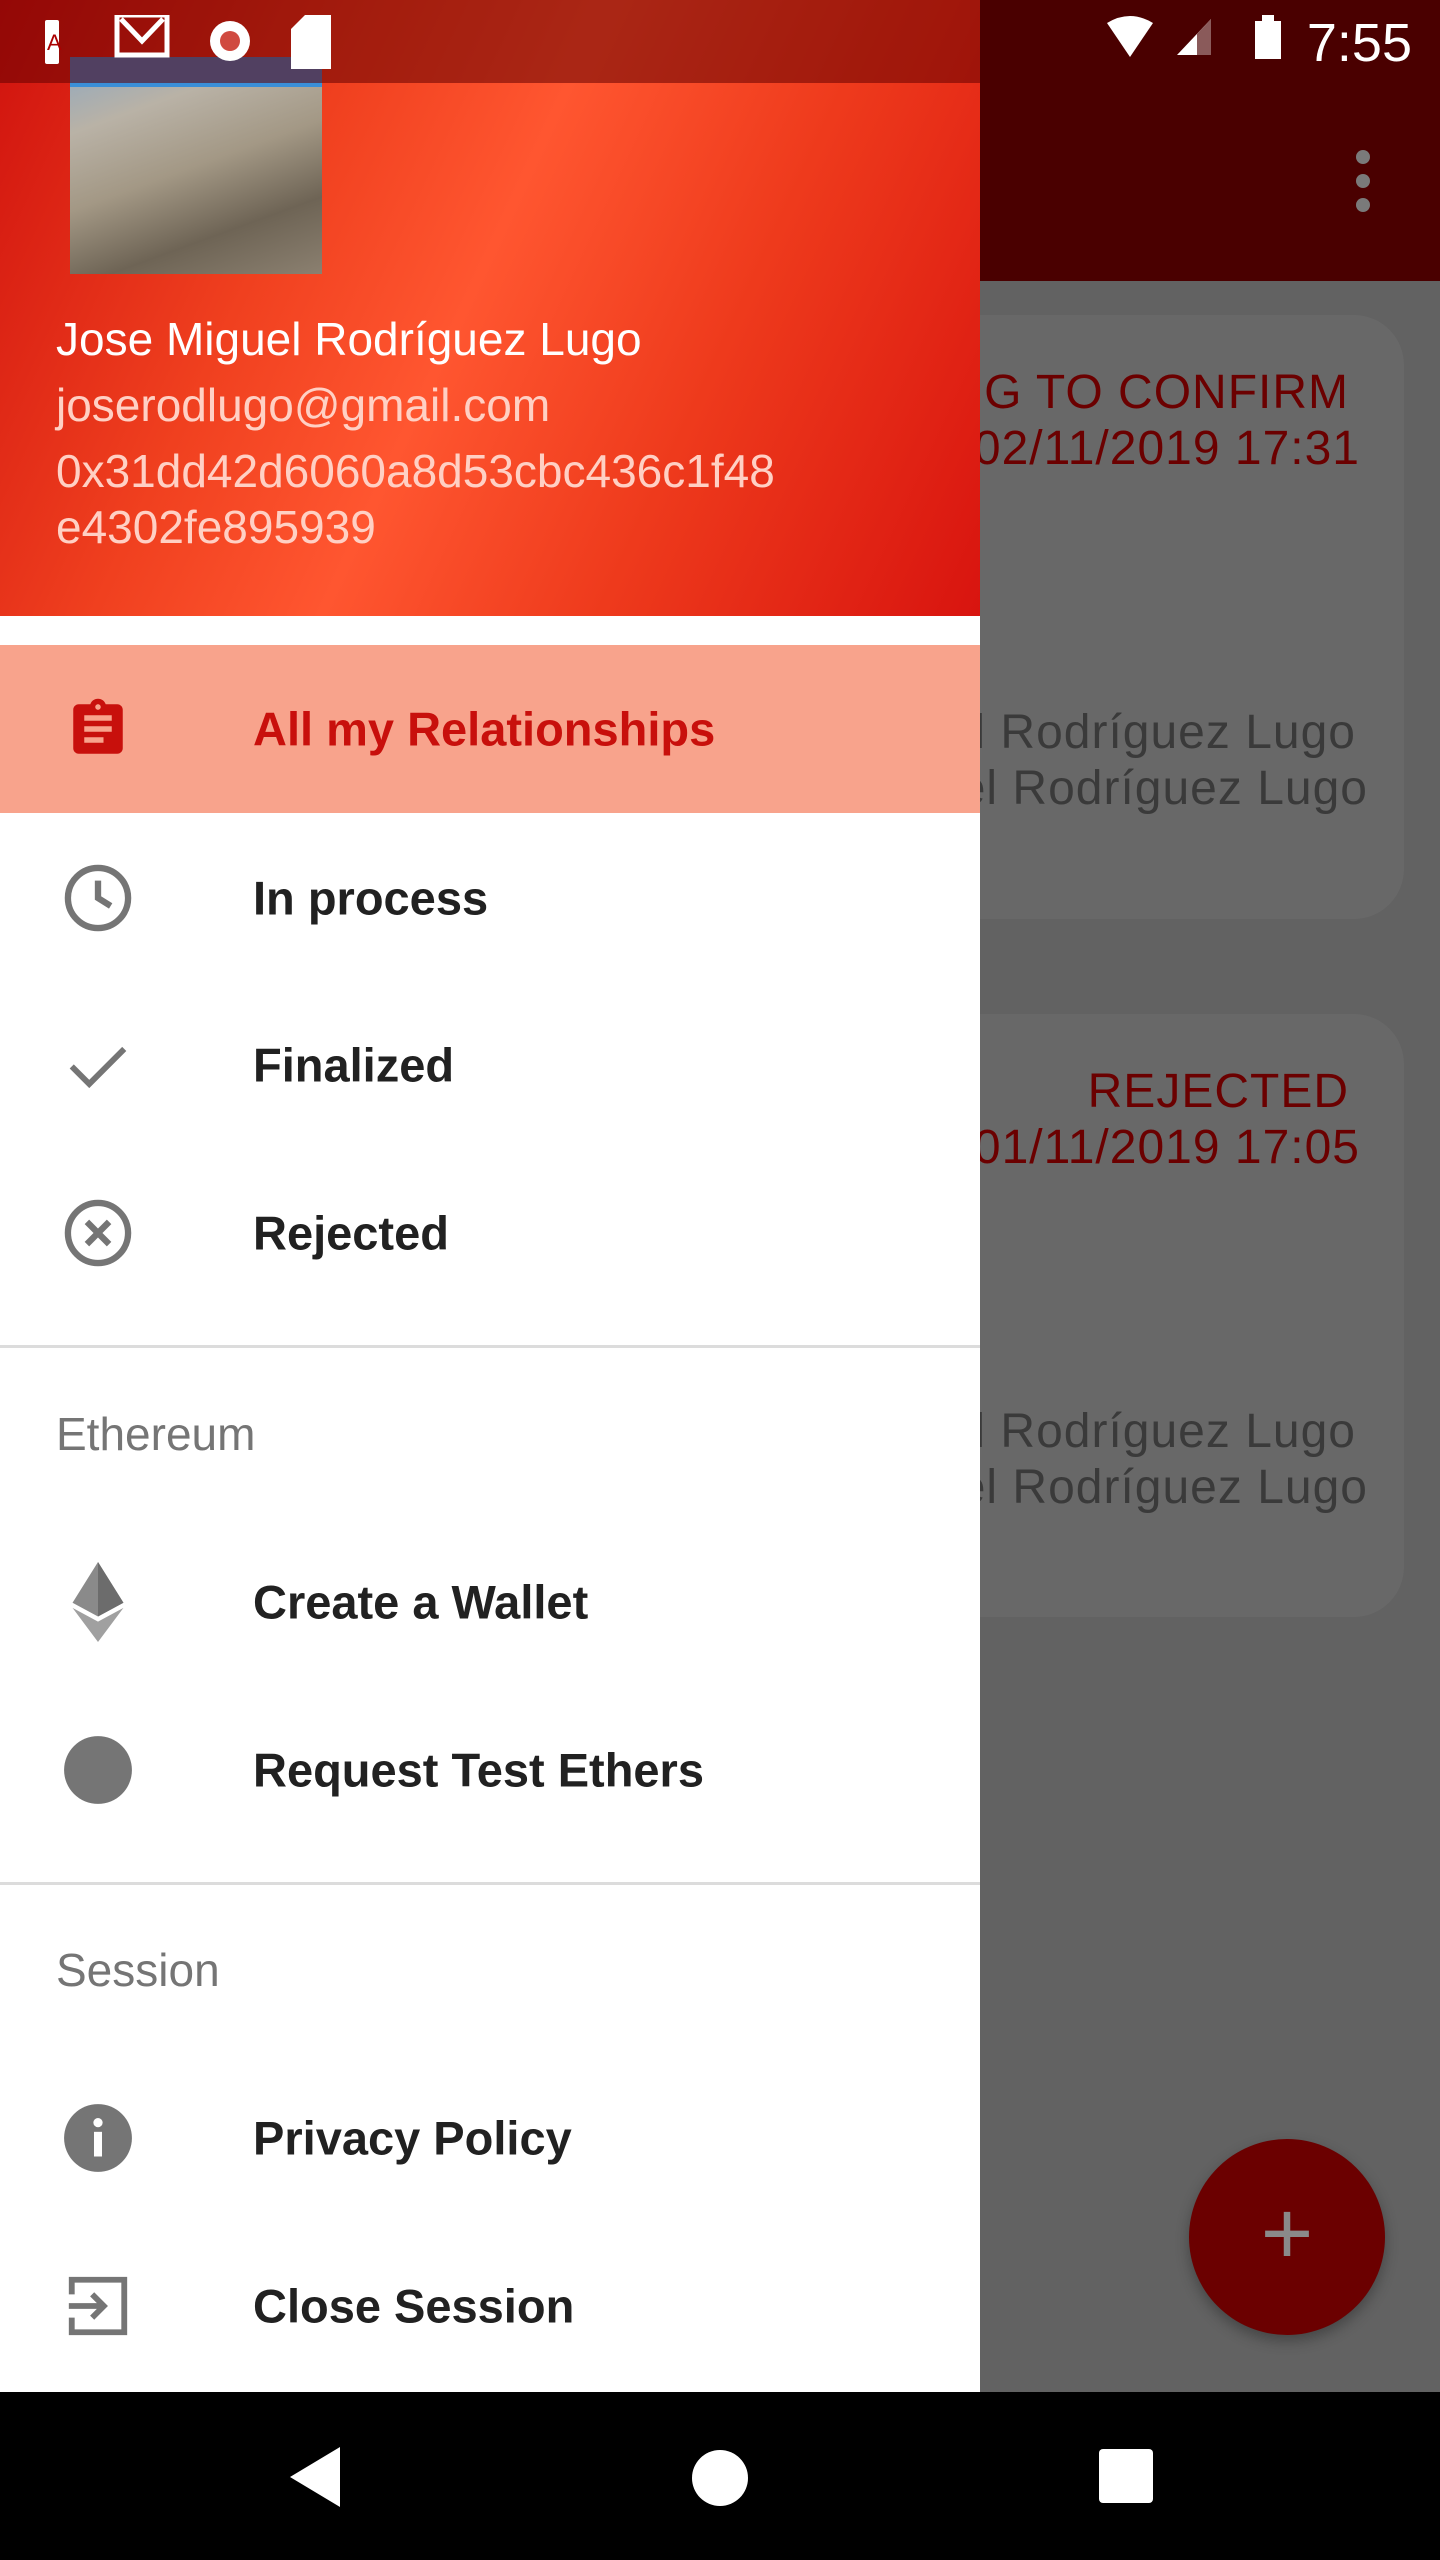 The height and width of the screenshot is (2560, 1440). Describe the element at coordinates (349, 339) in the screenshot. I see `user-name: Jose Miguel Rodríguez Lugo` at that location.